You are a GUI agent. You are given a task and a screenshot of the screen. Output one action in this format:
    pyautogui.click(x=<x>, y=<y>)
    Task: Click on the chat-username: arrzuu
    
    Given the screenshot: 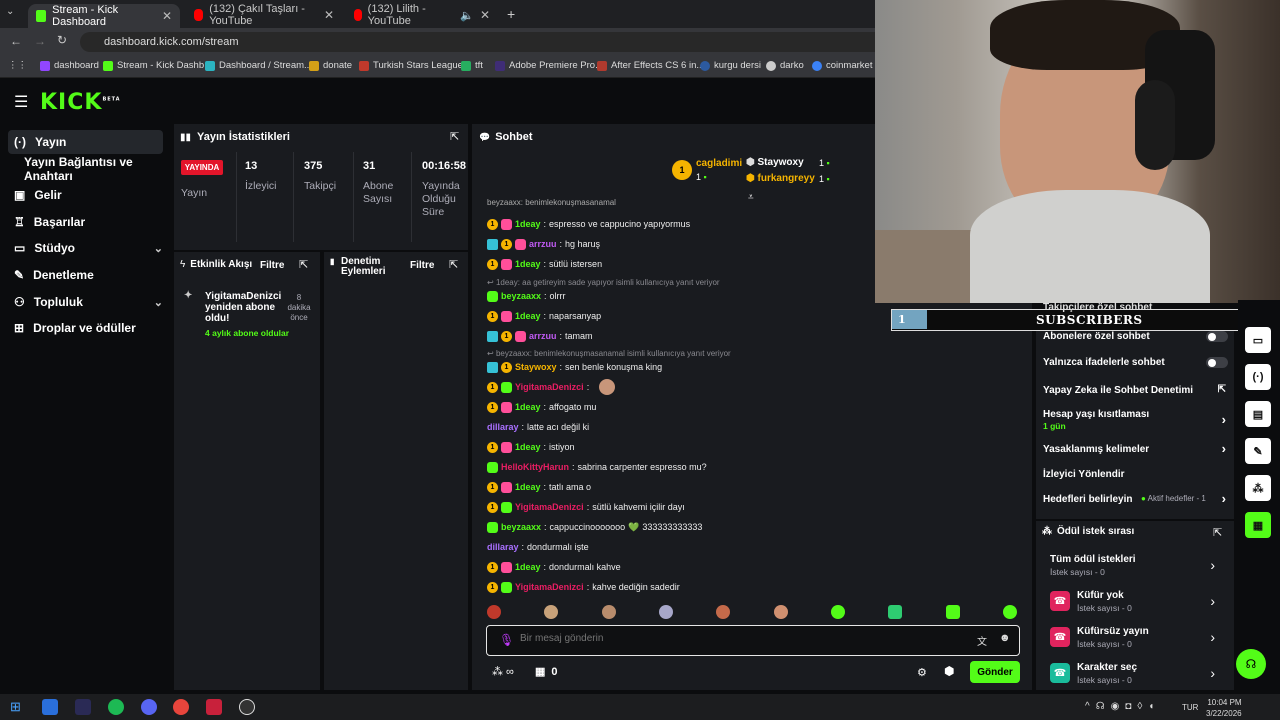 What is the action you would take?
    pyautogui.click(x=543, y=244)
    